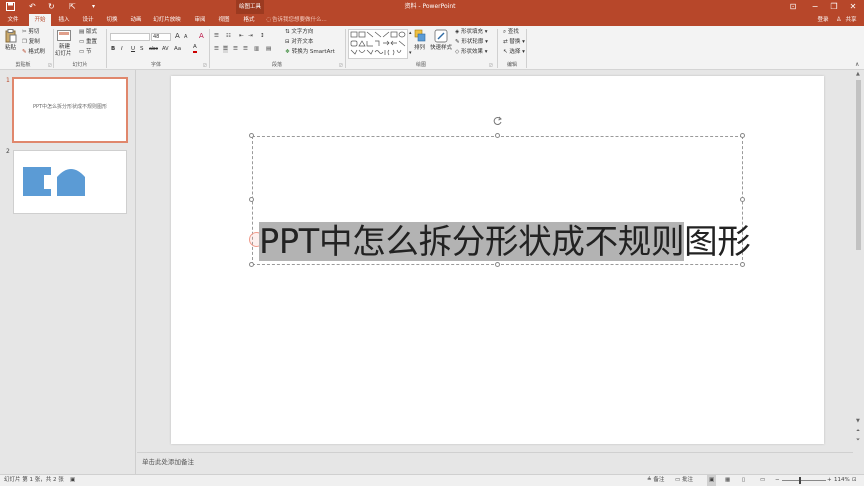 This screenshot has width=864, height=486. What do you see at coordinates (410, 33) in the screenshot?
I see `gallery-scroll-icon: ▴` at bounding box center [410, 33].